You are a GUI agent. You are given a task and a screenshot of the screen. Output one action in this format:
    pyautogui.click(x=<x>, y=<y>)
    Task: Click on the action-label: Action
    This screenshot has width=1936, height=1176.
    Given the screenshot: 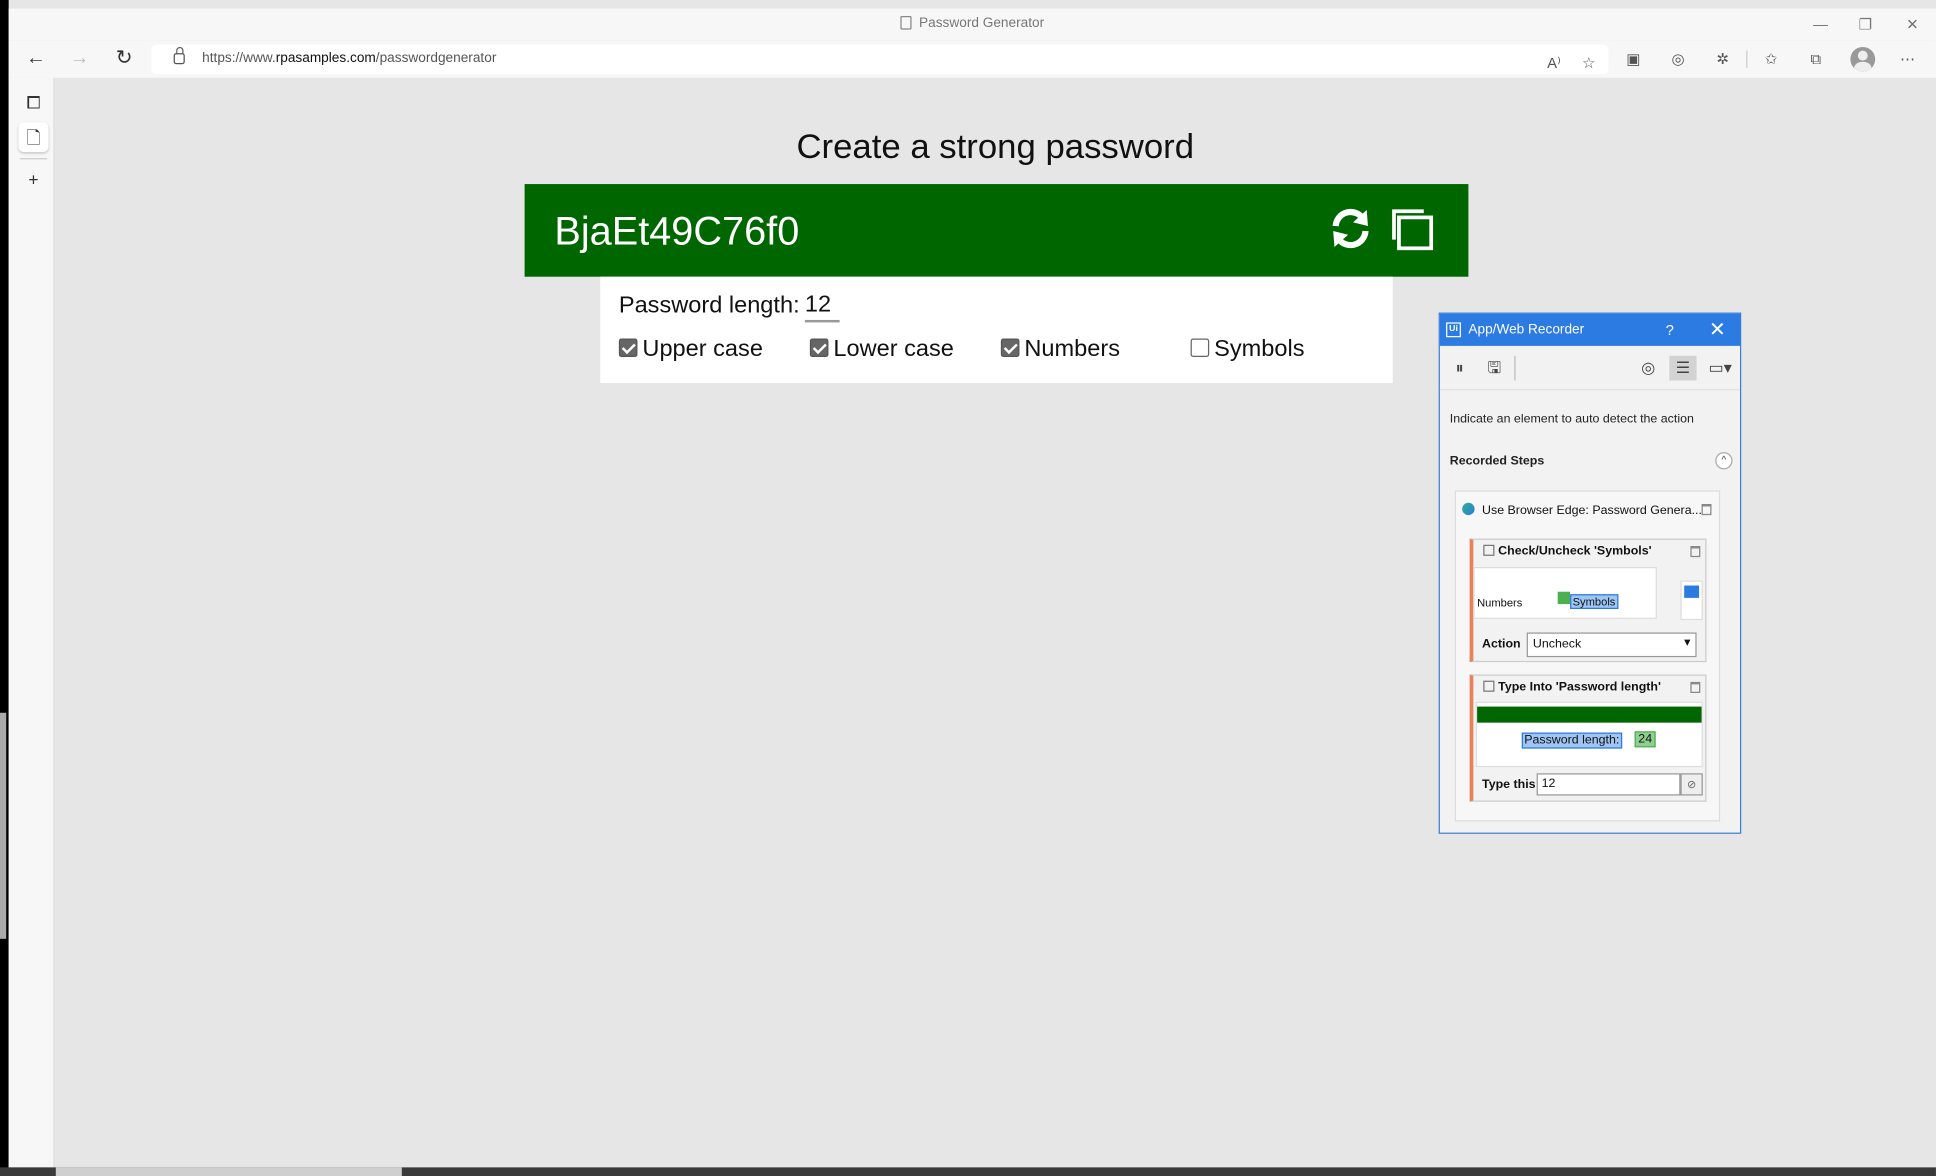 What is the action you would take?
    pyautogui.click(x=1501, y=644)
    